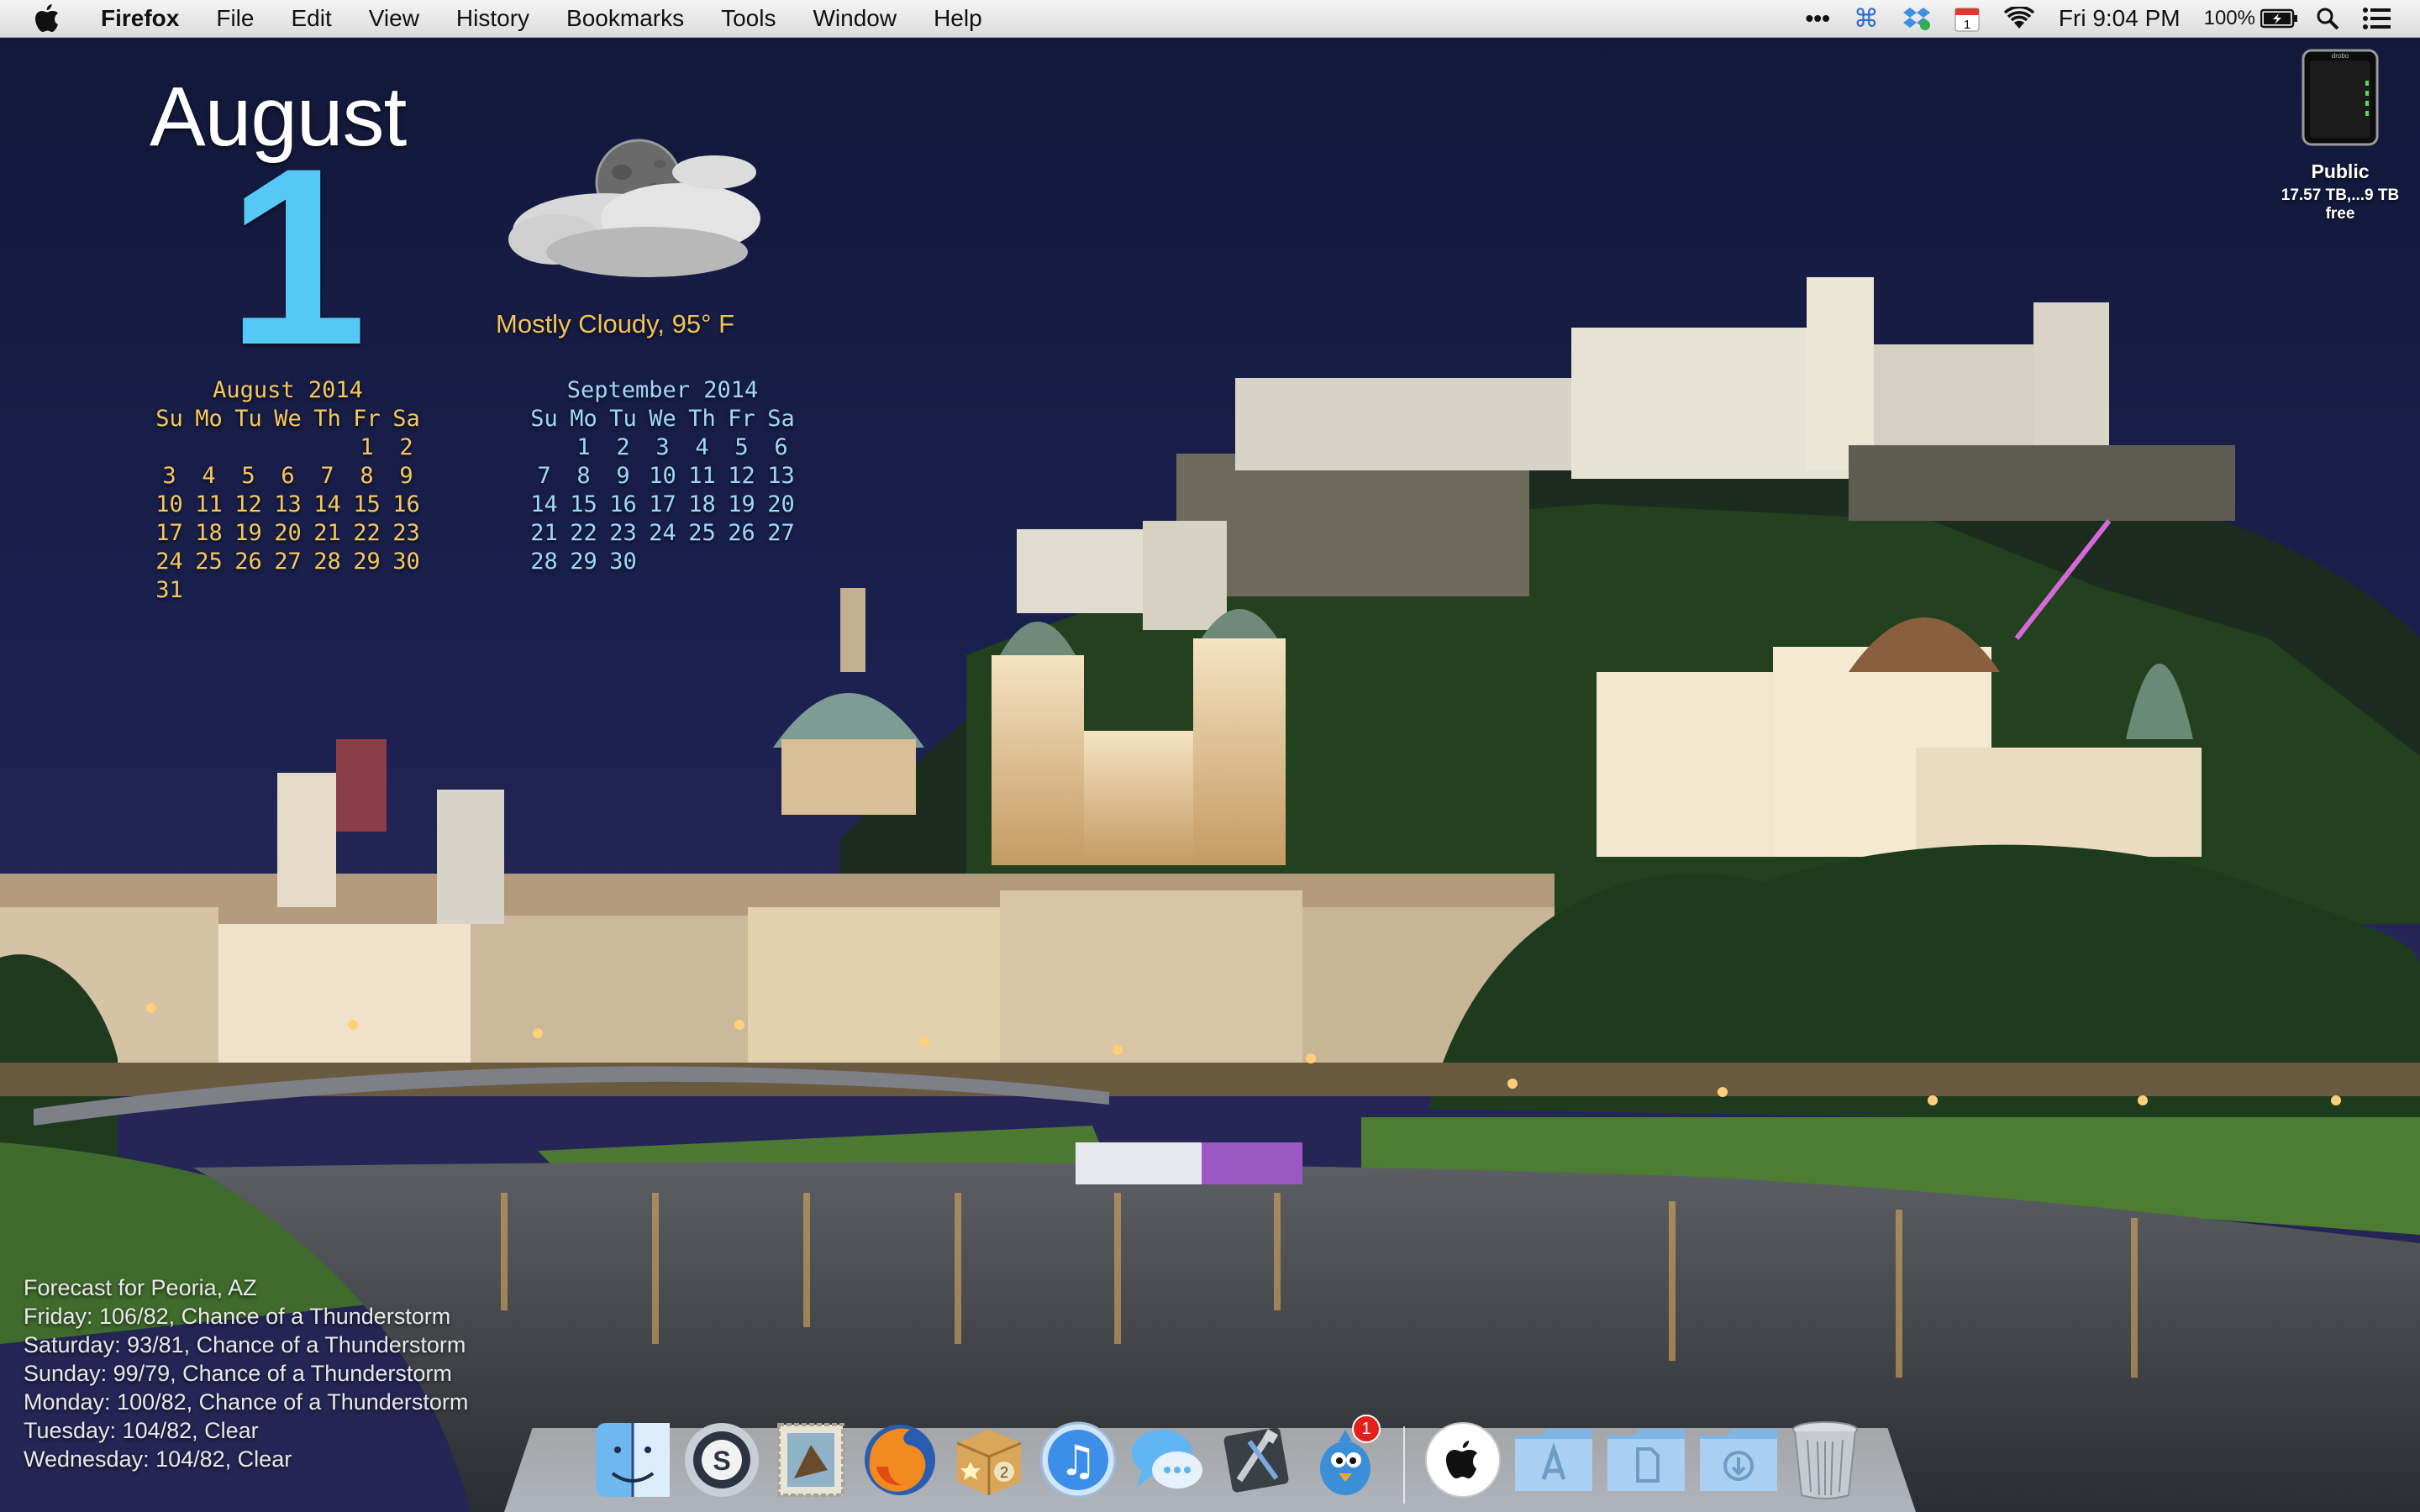  Describe the element at coordinates (47, 18) in the screenshot. I see `apple-menu-icon` at that location.